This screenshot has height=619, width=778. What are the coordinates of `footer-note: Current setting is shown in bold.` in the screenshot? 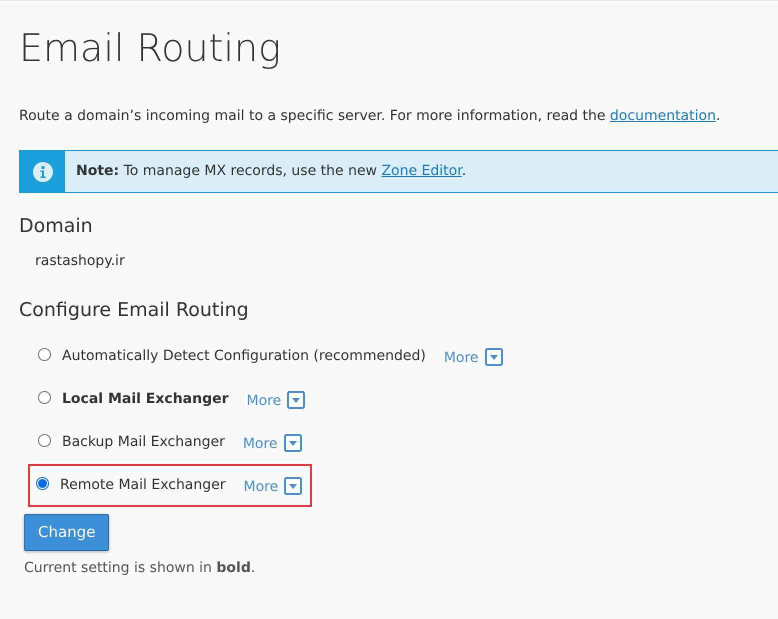 It's located at (140, 568).